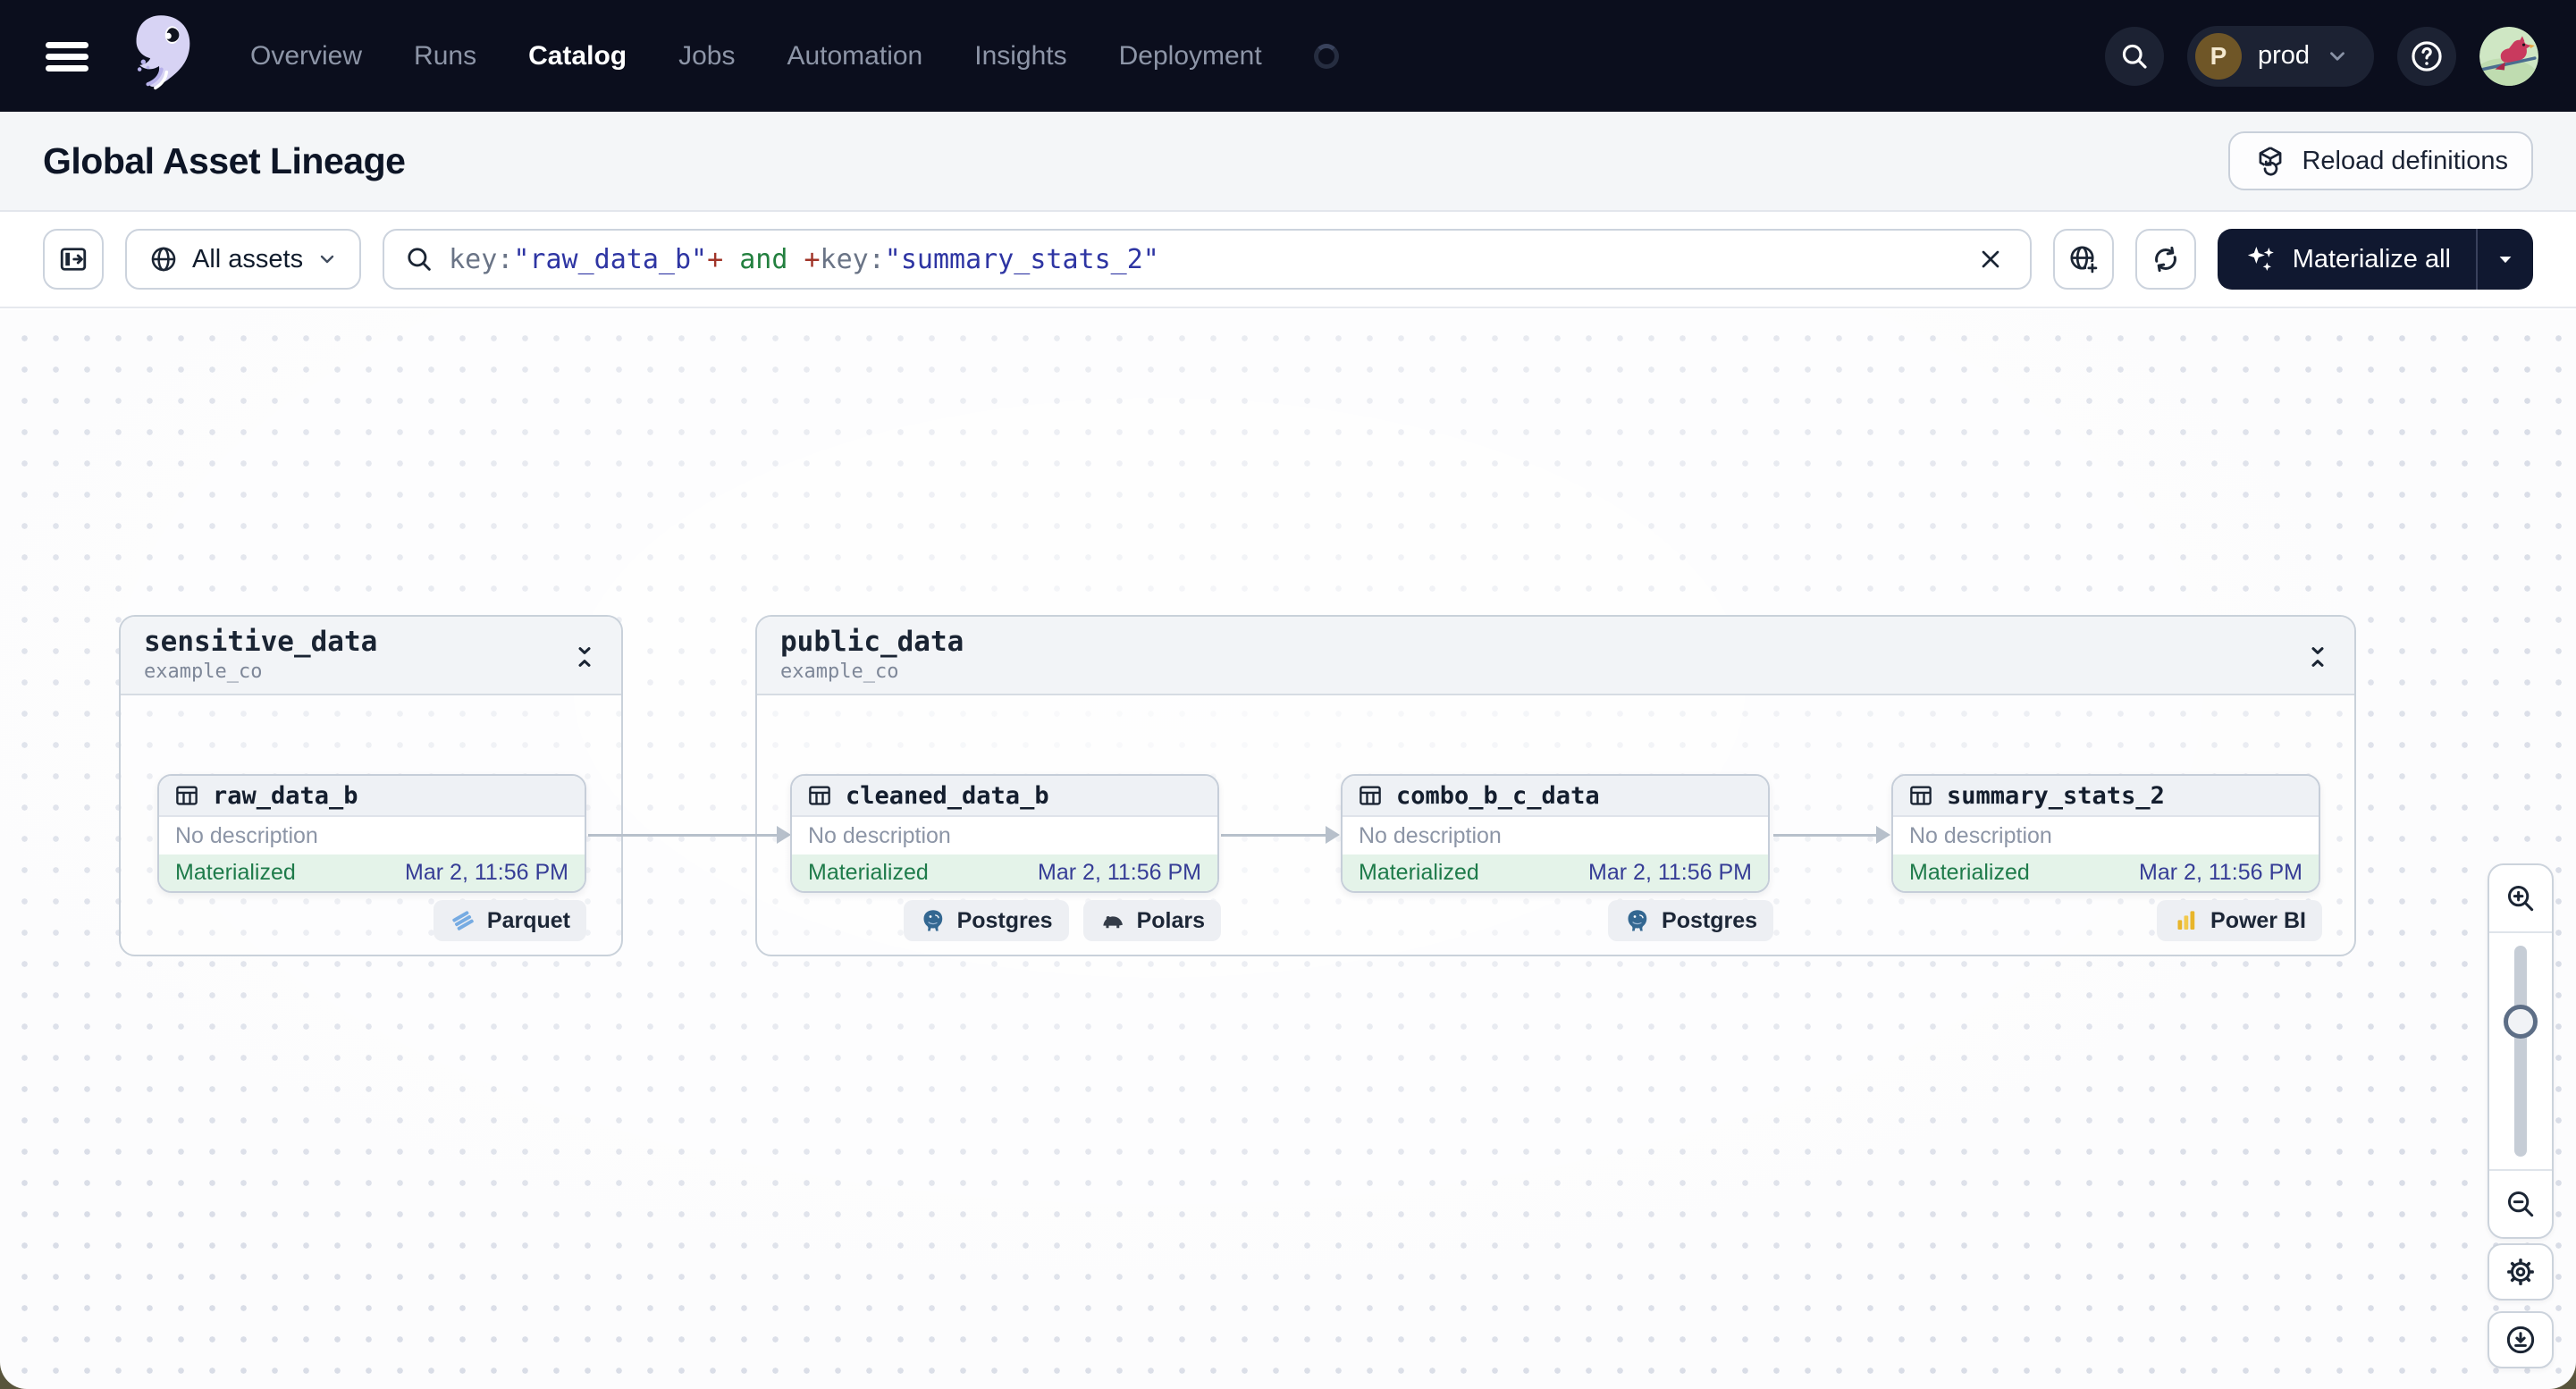 The height and width of the screenshot is (1389, 2576). I want to click on clear-search-button, so click(1991, 259).